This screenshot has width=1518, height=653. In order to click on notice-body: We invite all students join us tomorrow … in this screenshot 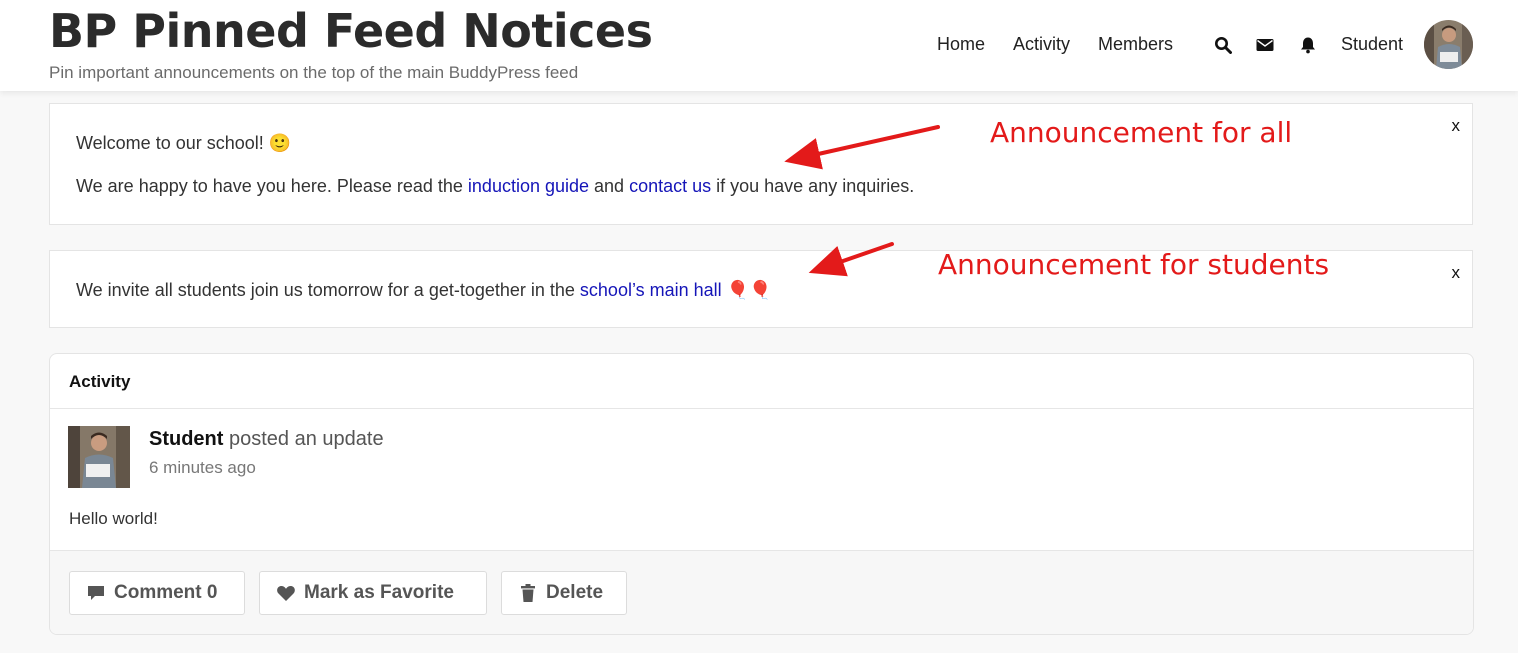, I will do `click(424, 290)`.